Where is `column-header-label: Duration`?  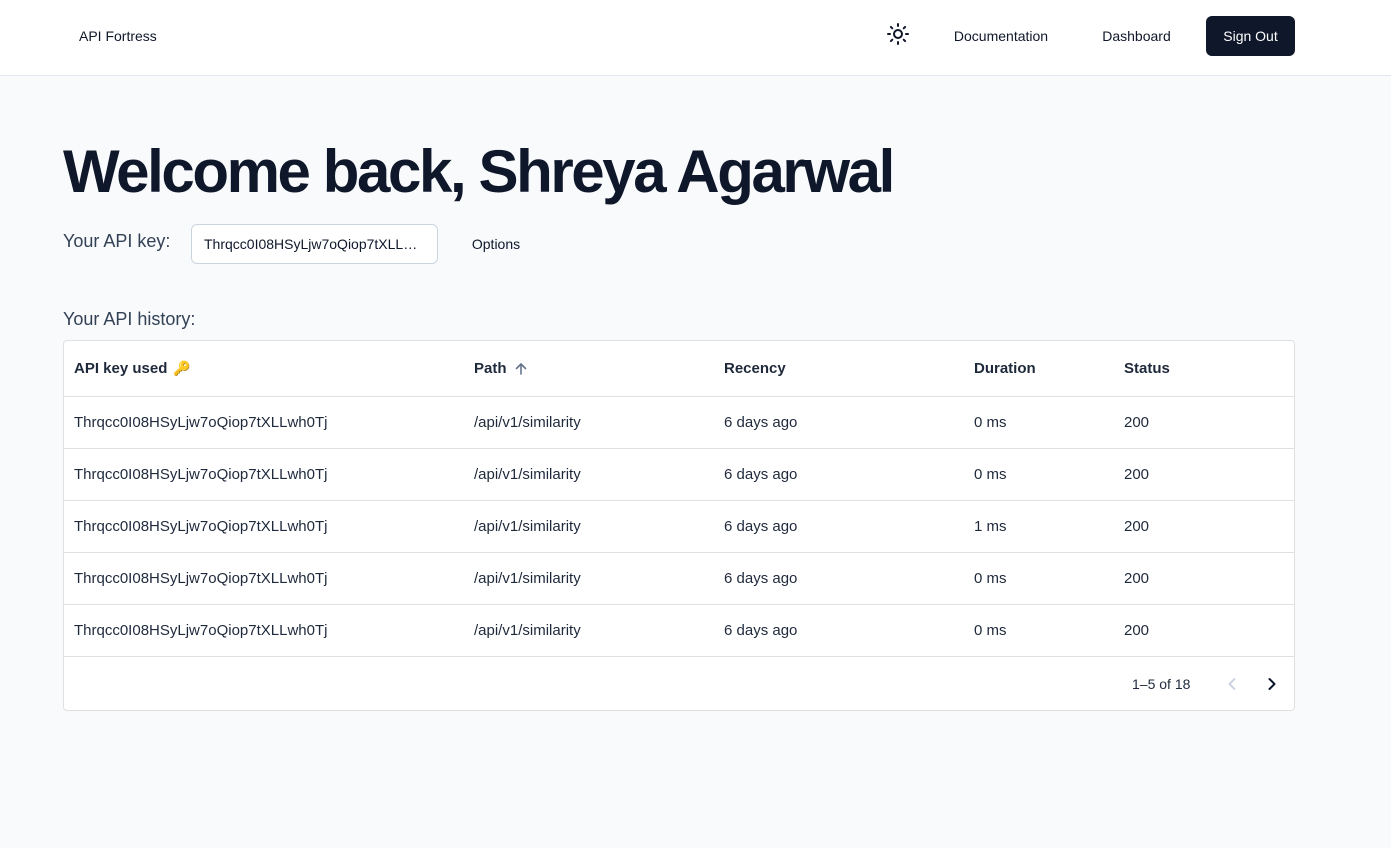 column-header-label: Duration is located at coordinates (1005, 368).